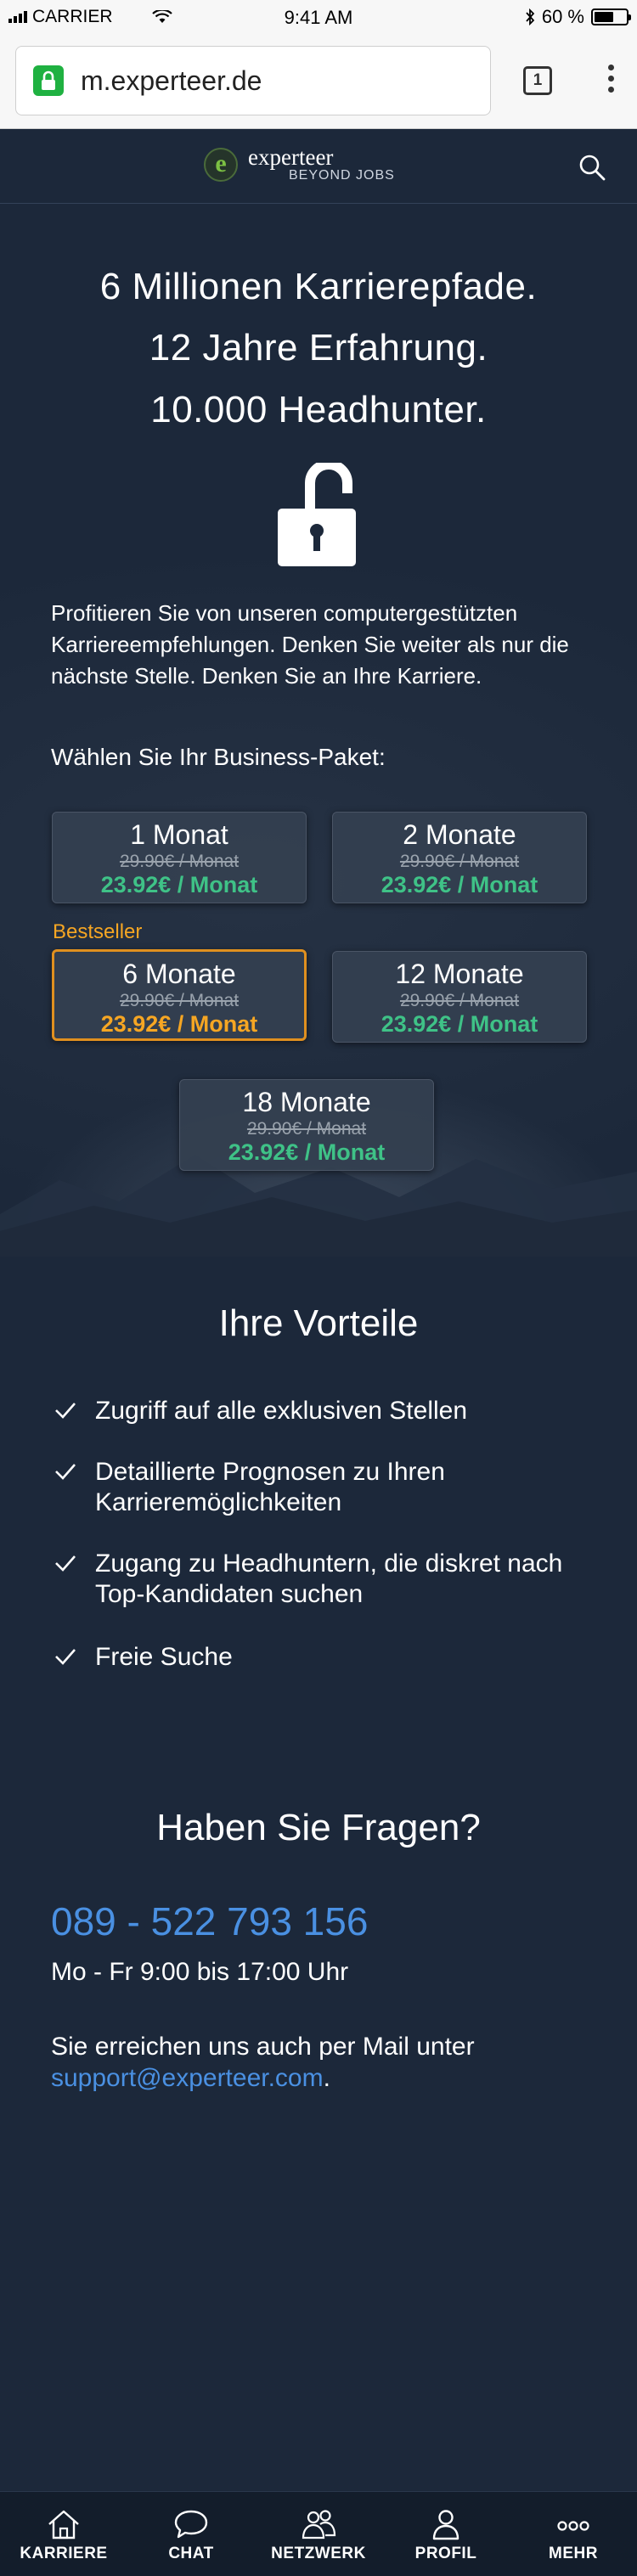 The height and width of the screenshot is (2576, 637). Describe the element at coordinates (187, 2078) in the screenshot. I see `email-link: support@experteer.com` at that location.